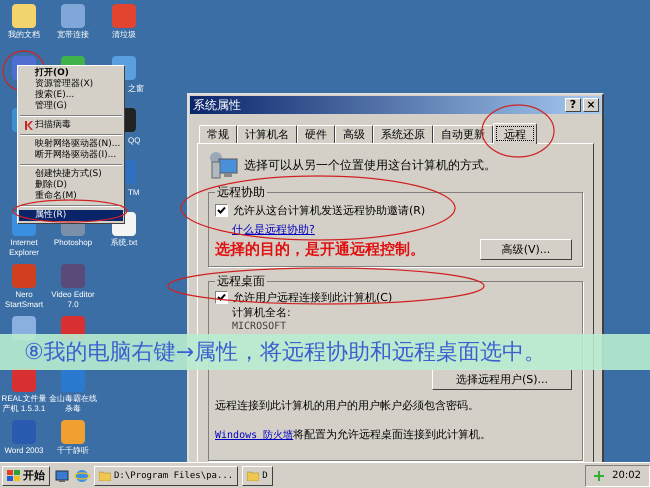 This screenshot has width=650, height=488. I want to click on computer-name: MICROSOFT, so click(260, 327).